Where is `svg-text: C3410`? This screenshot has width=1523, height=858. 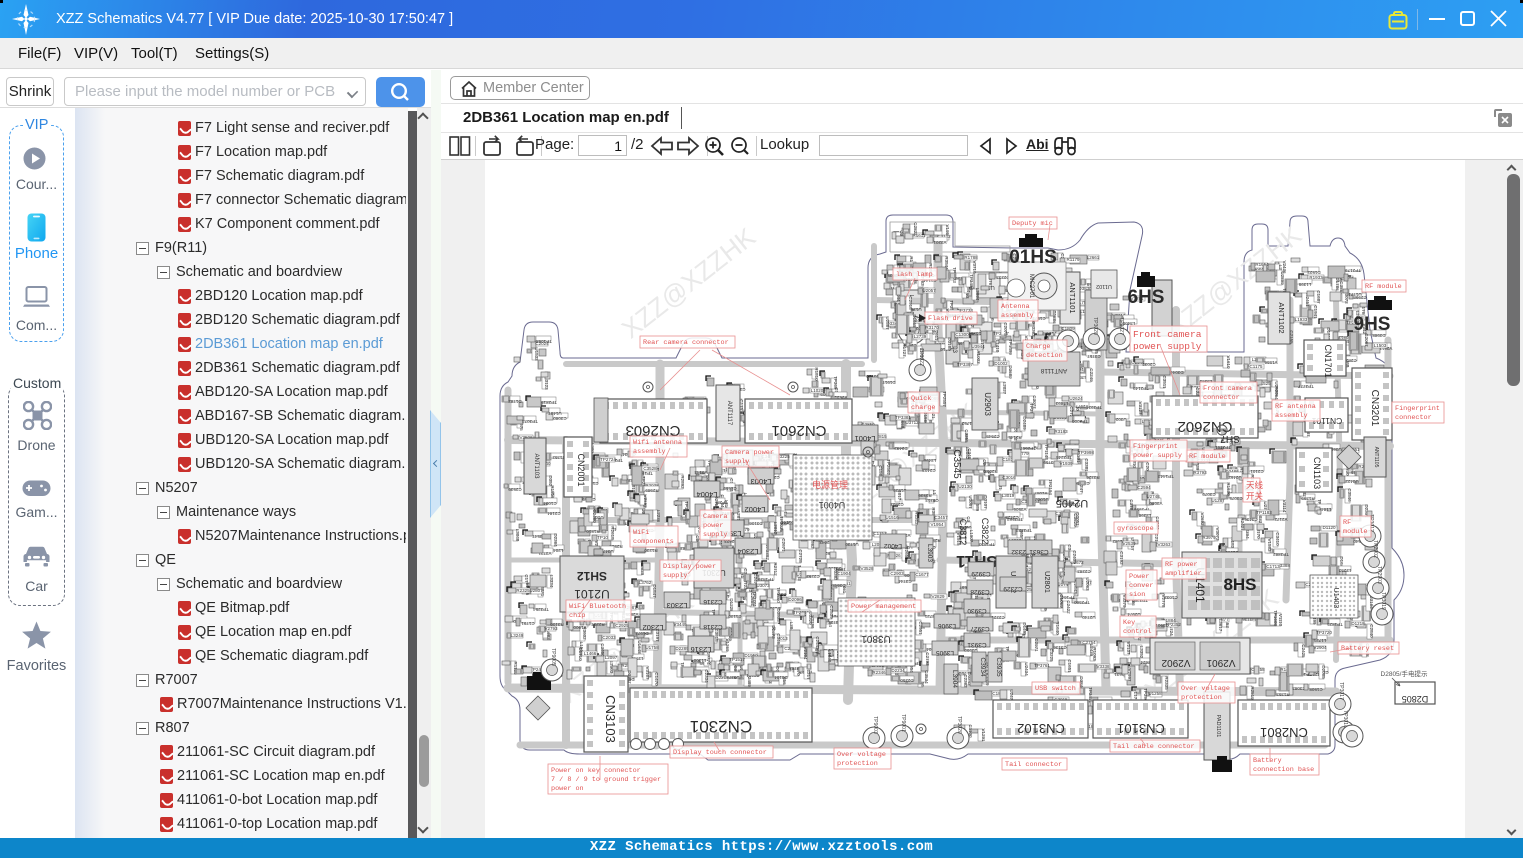
svg-text: C3410 is located at coordinates (1277, 539).